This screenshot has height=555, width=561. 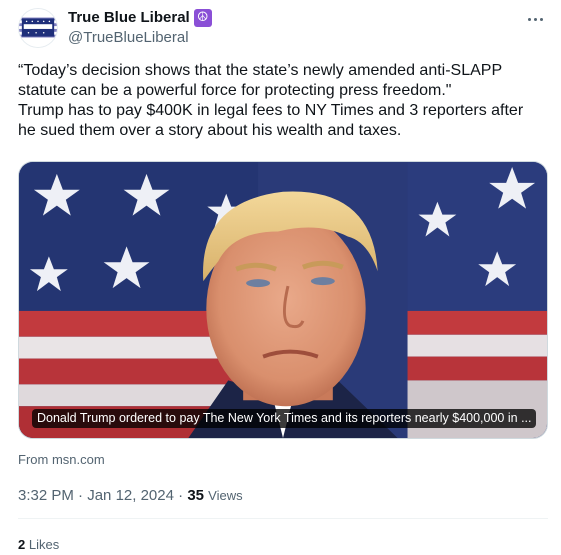 I want to click on likes-count: 2, so click(x=22, y=544).